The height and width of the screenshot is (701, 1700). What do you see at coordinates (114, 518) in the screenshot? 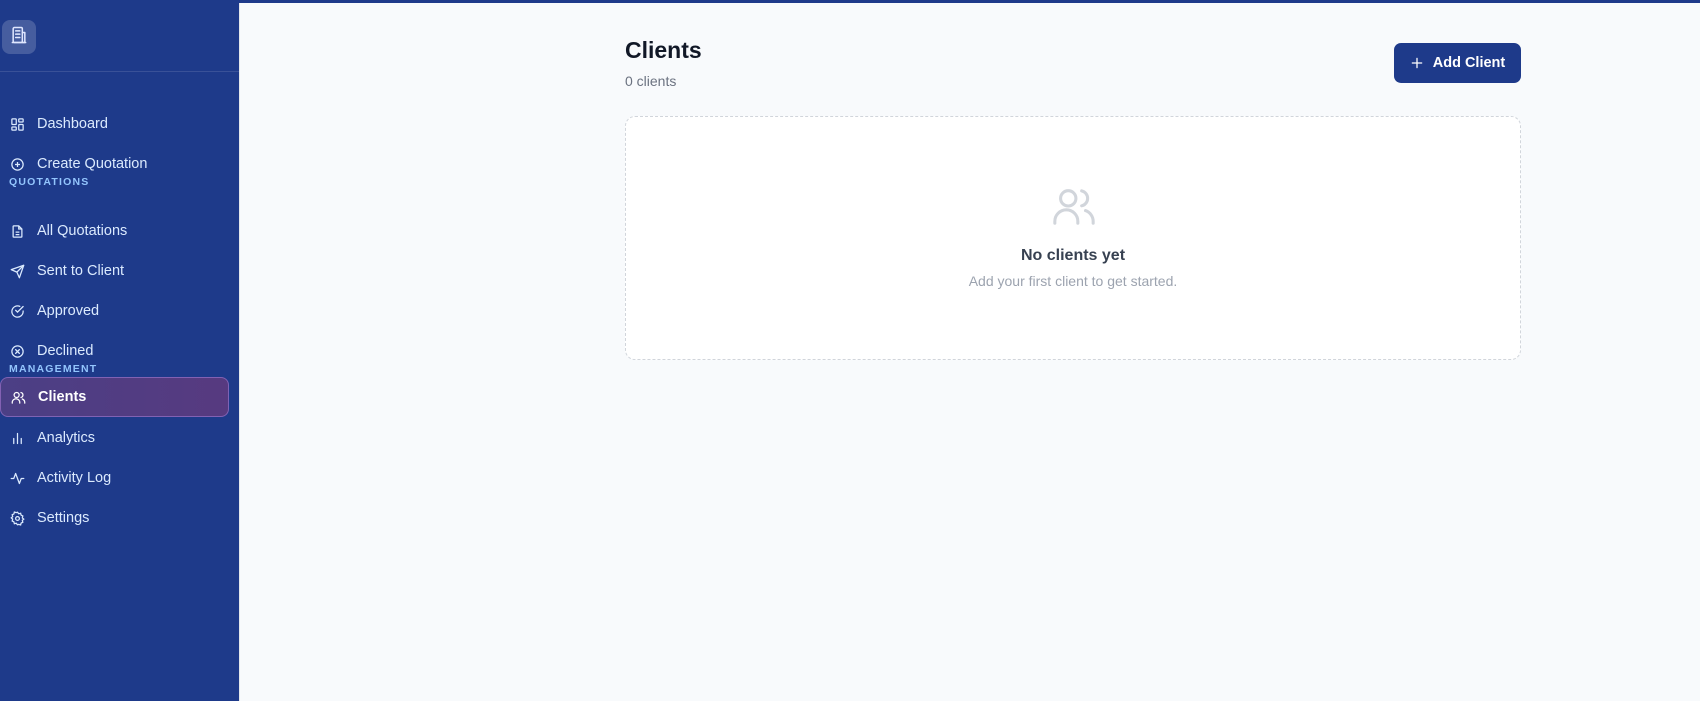
I see `sidebar-item-settings: Settings` at bounding box center [114, 518].